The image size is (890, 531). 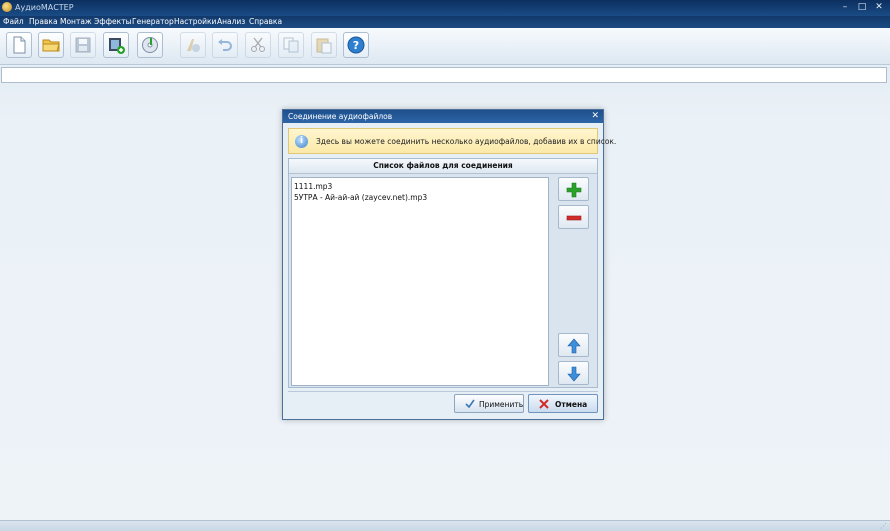 I want to click on paste-button, so click(x=324, y=45).